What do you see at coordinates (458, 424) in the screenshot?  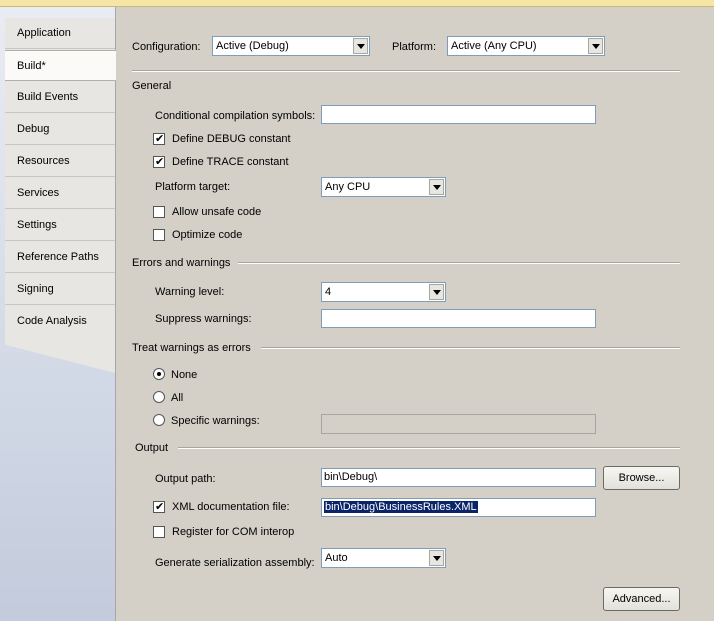 I see `specific-warnings-input` at bounding box center [458, 424].